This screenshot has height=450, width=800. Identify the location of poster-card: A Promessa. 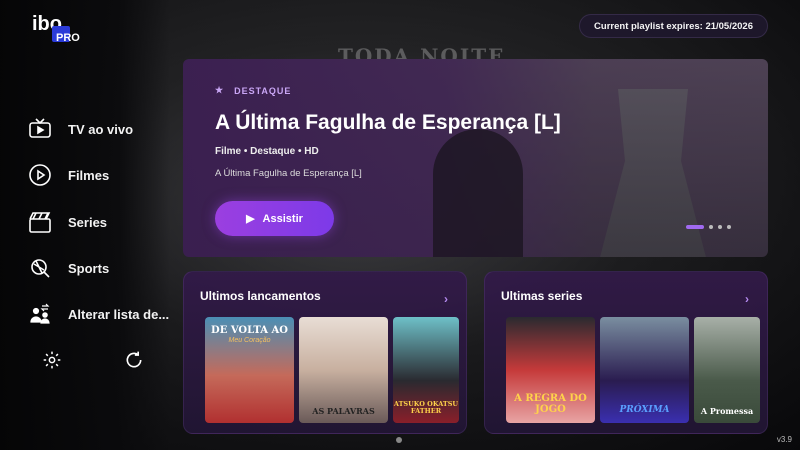
(727, 370).